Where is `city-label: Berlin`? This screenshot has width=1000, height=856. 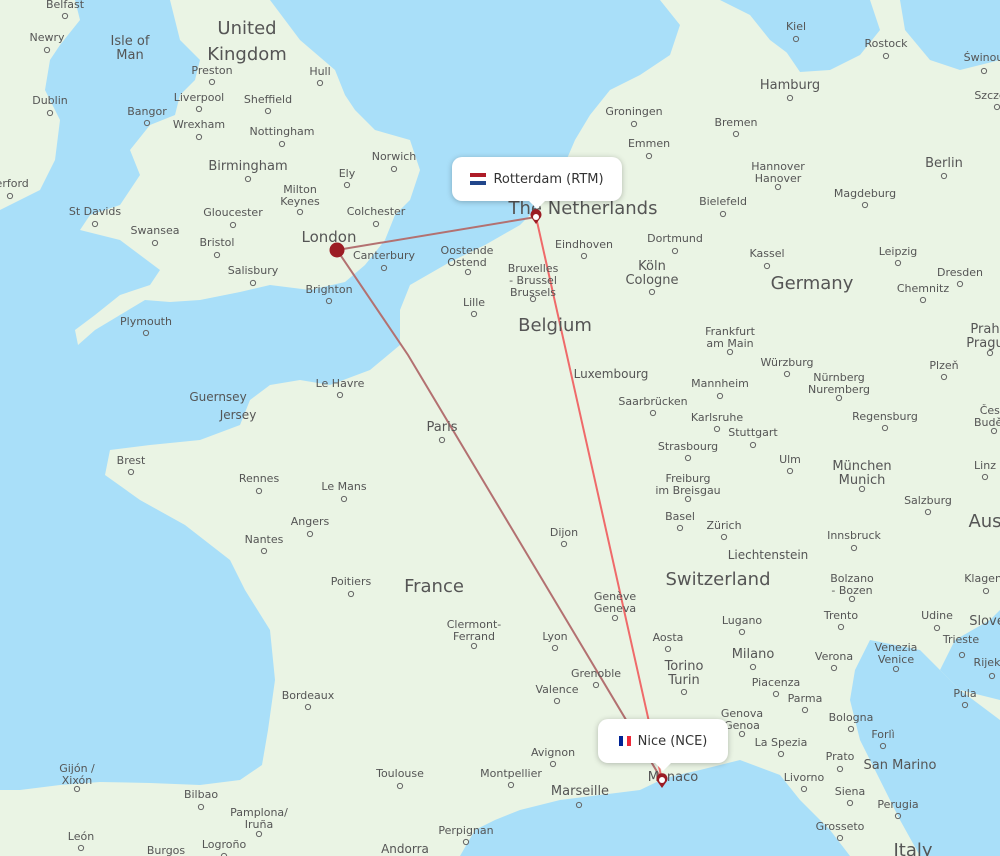
city-label: Berlin is located at coordinates (944, 163).